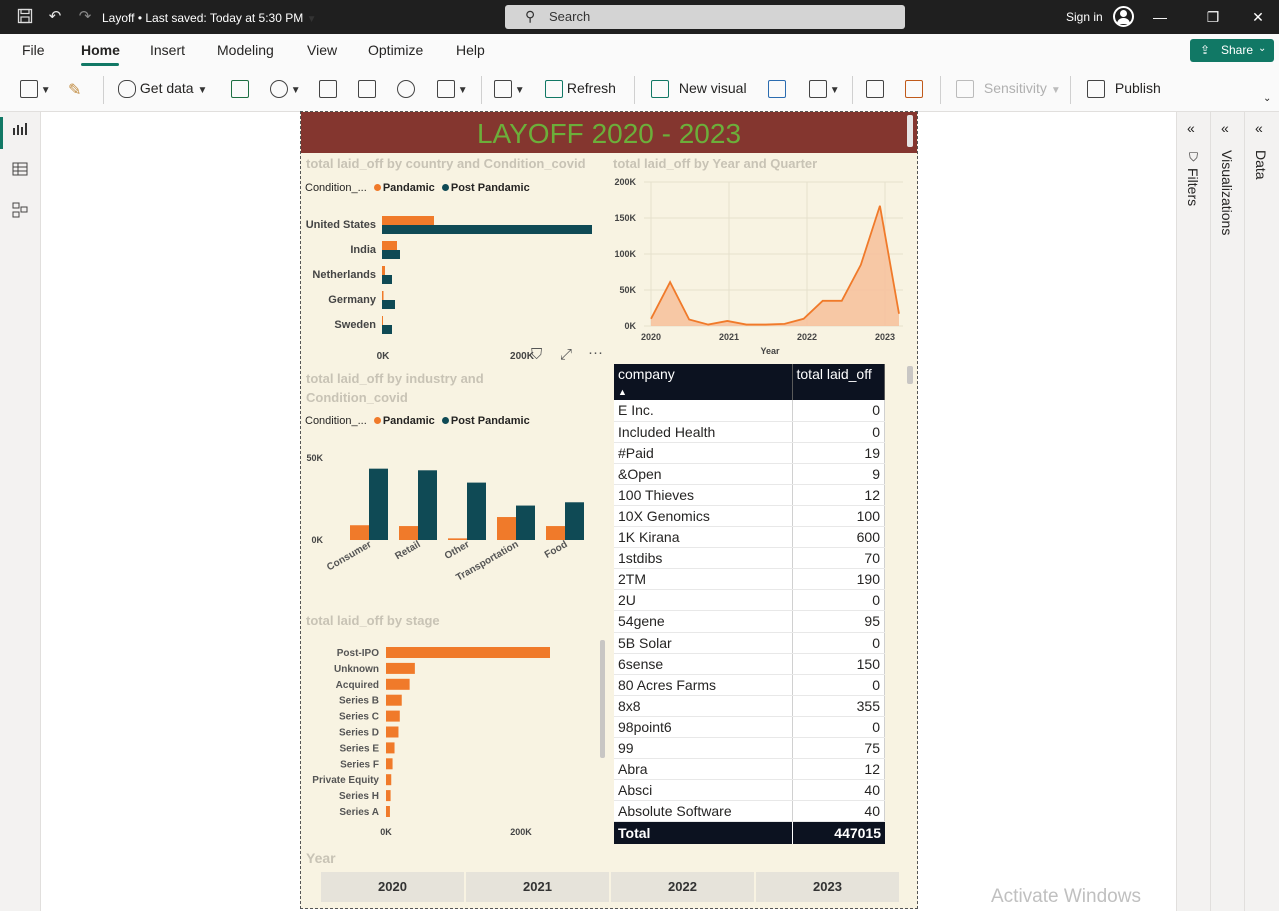 This screenshot has width=1279, height=911. I want to click on refresh-button: Refresh, so click(580, 91).